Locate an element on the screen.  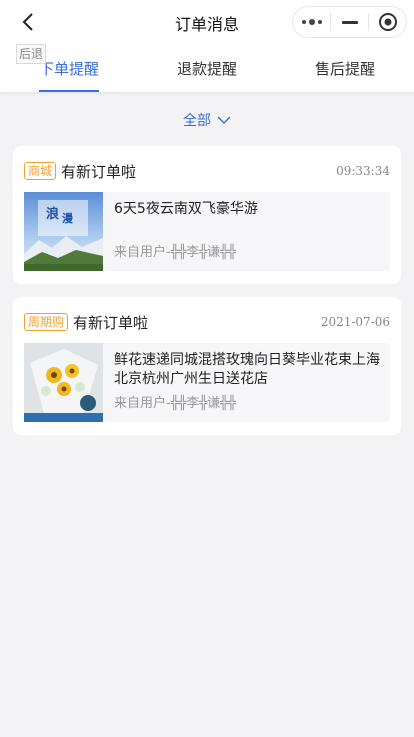
product-name: 鲜花速递同城混搭玫瑰向日葵毕业花束上海北京杭州广州生日送花店 is located at coordinates (247, 369).